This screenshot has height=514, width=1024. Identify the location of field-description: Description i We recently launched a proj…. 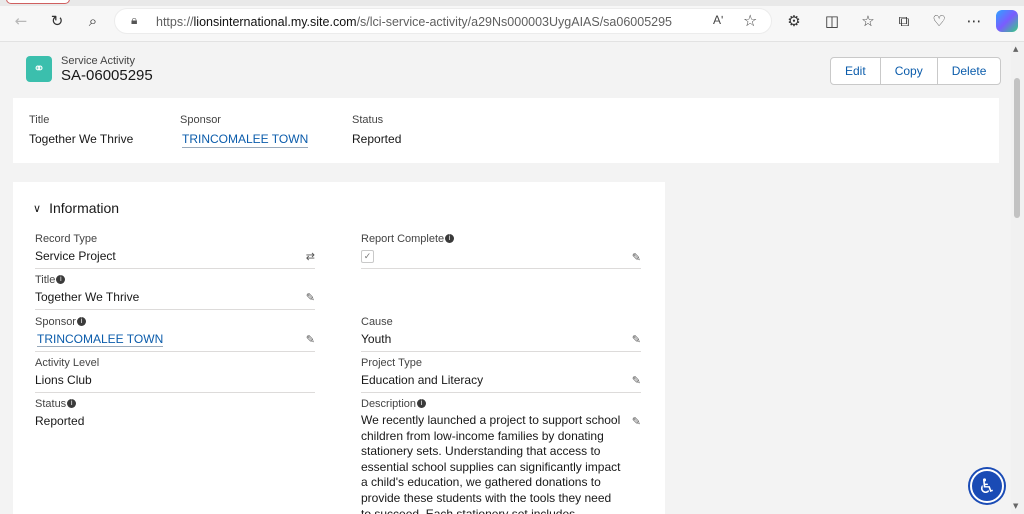
(501, 455).